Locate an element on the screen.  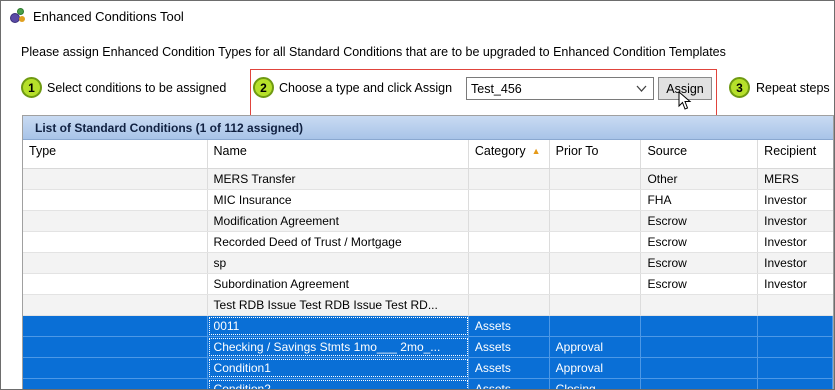
column-header-name: Name is located at coordinates (338, 154).